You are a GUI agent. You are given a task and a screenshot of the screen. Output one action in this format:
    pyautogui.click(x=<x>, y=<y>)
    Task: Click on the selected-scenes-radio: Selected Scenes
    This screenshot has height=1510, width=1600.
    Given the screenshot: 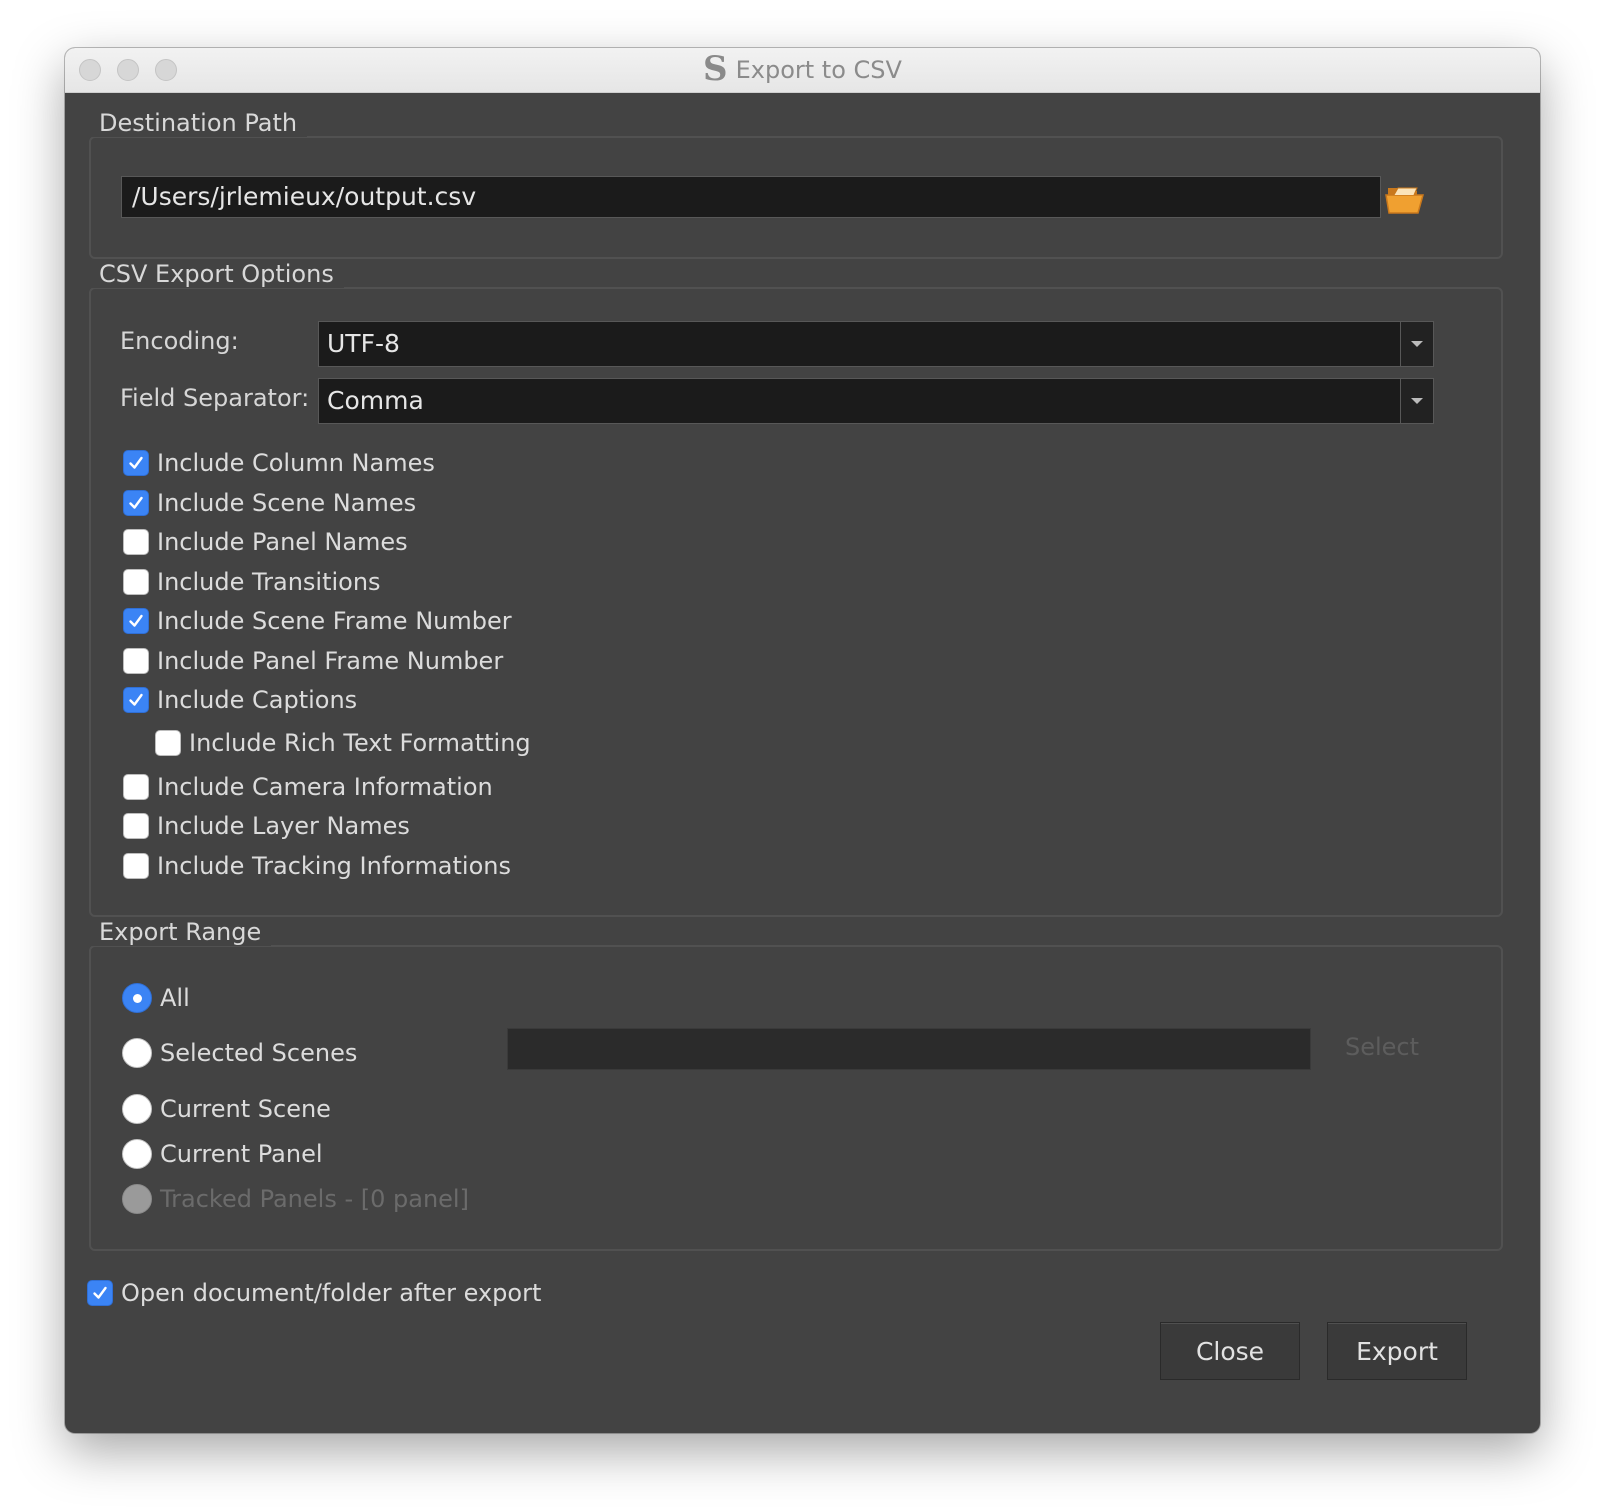 What is the action you would take?
    pyautogui.click(x=239, y=1053)
    